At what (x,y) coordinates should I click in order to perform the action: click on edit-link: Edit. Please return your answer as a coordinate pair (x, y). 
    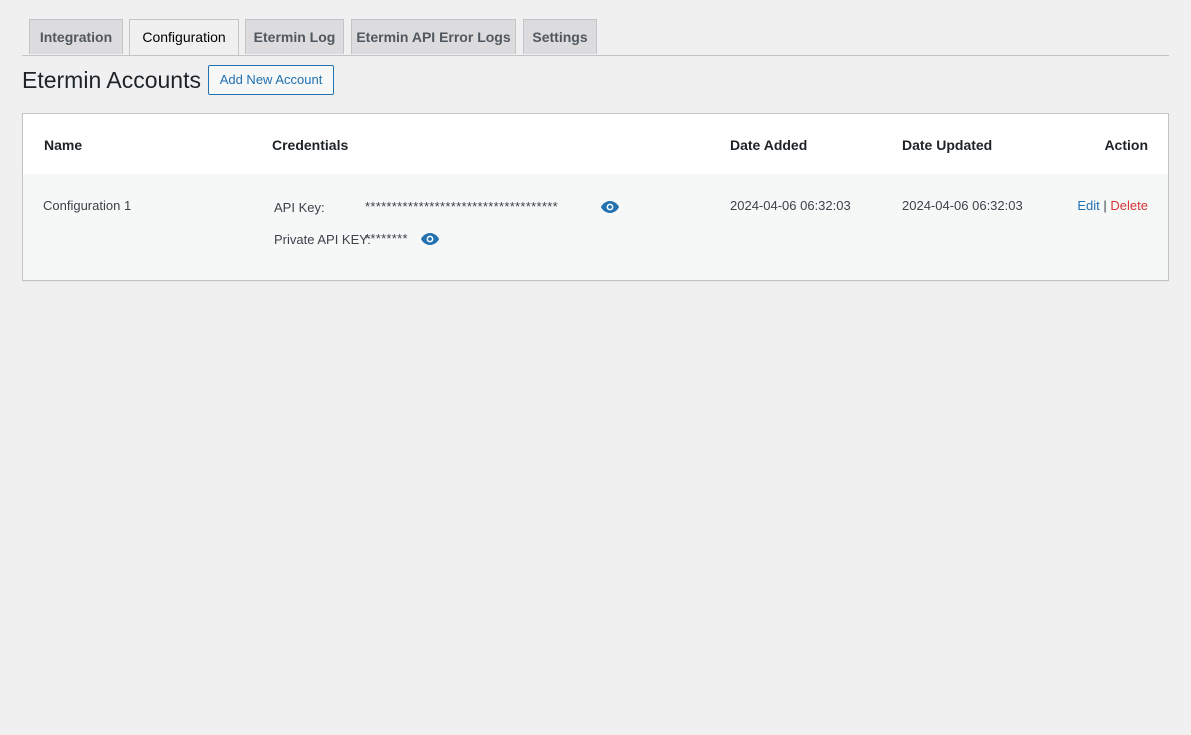
    Looking at the image, I should click on (1088, 205).